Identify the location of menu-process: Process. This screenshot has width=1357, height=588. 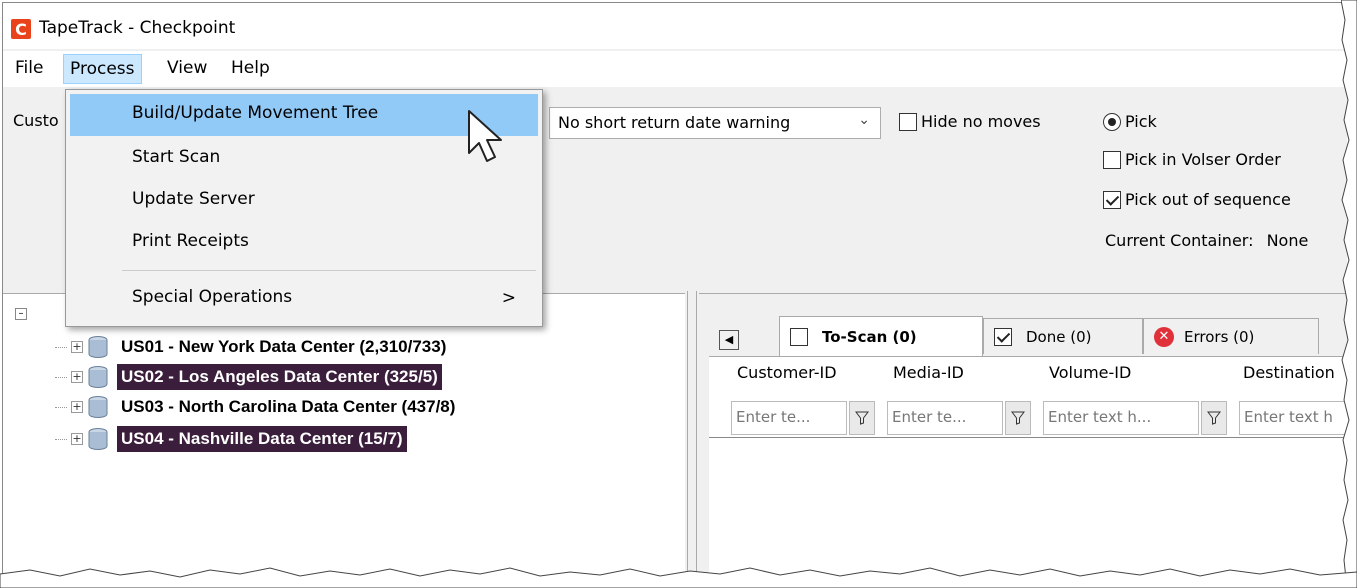
(102, 69).